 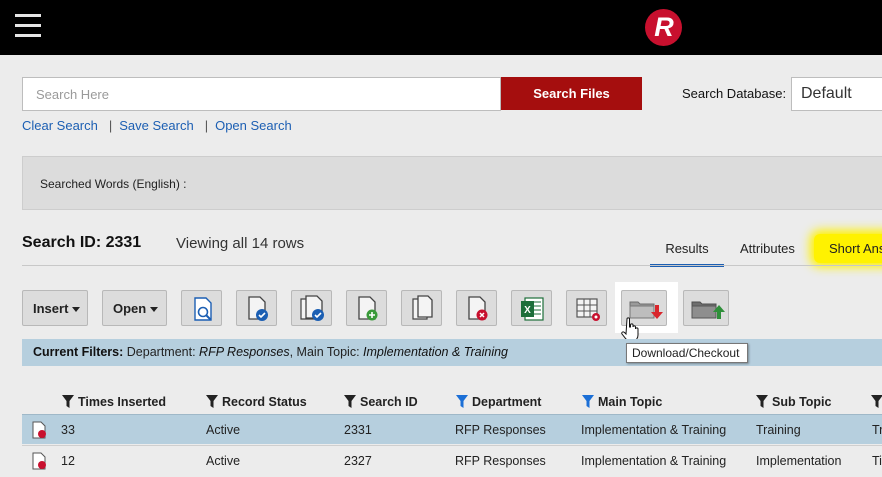 I want to click on cell-times-inserted: 33, so click(x=68, y=430).